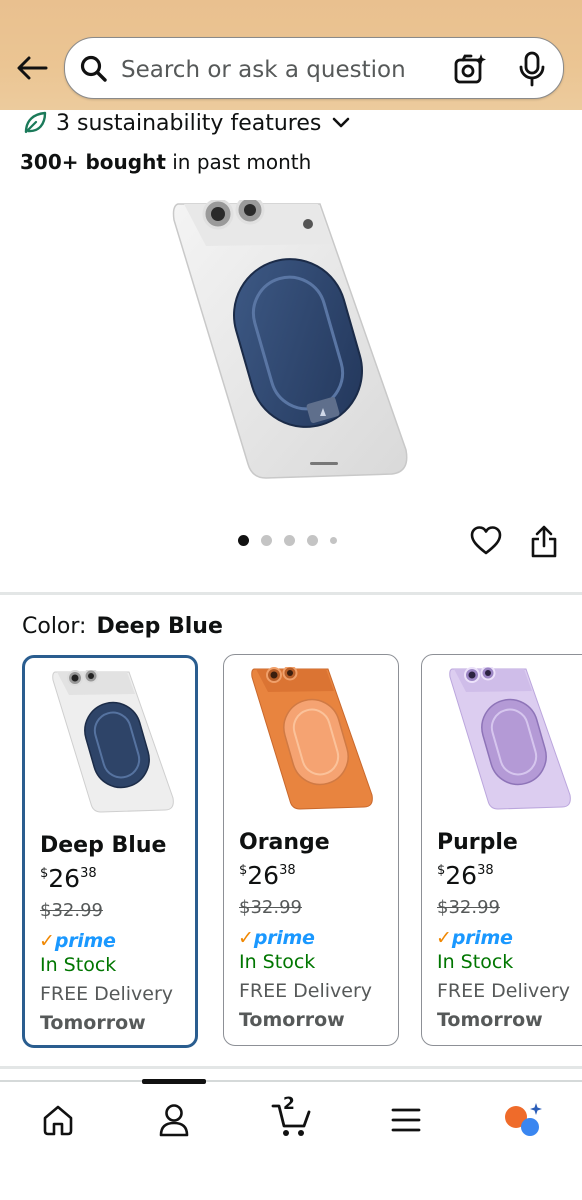 The height and width of the screenshot is (1200, 582). I want to click on rufus-icon, so click(523, 1119).